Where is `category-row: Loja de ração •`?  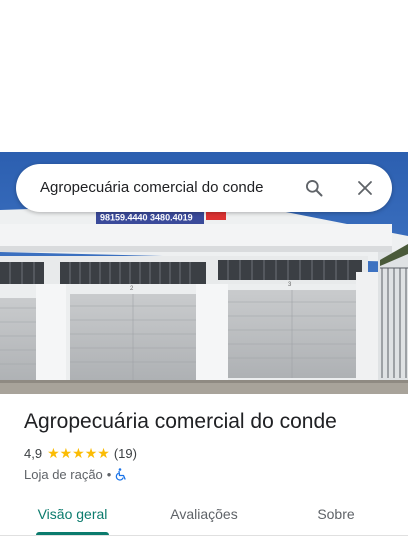
category-row: Loja de ração • is located at coordinates (209, 474).